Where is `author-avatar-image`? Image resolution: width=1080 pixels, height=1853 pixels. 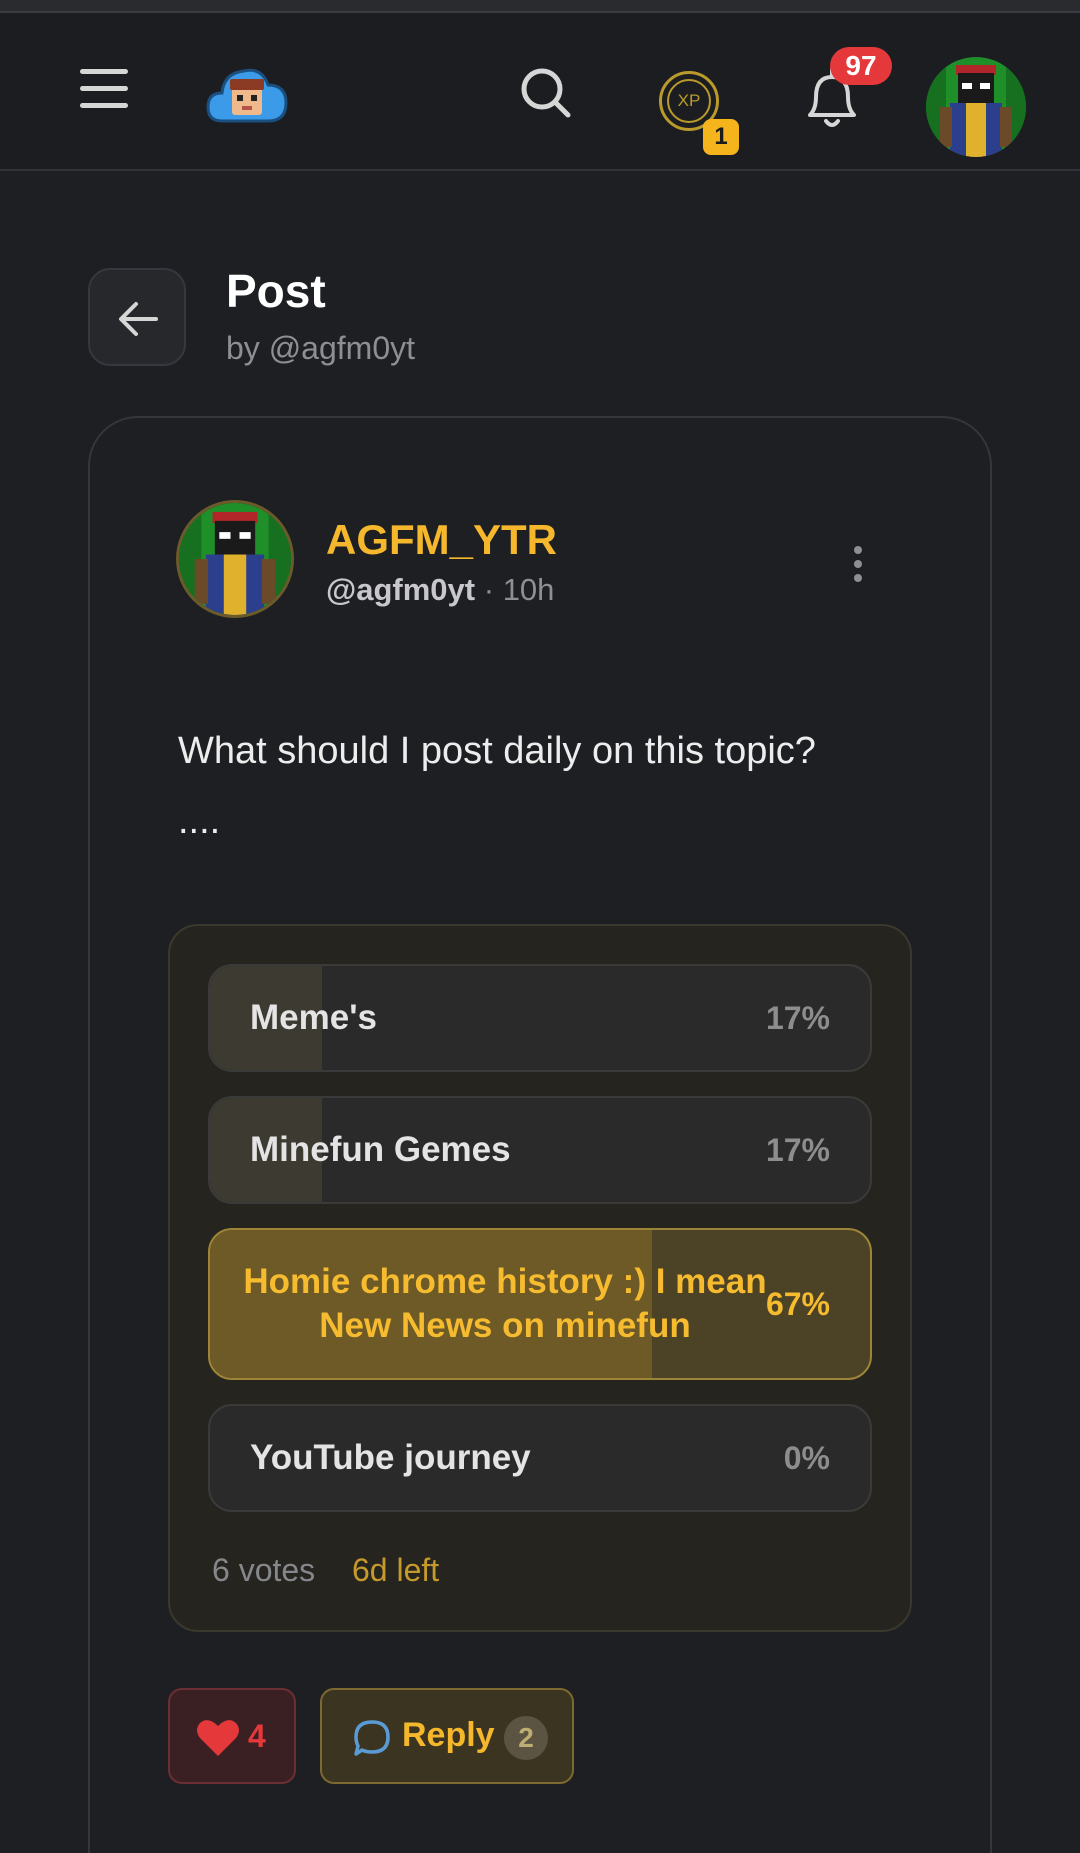
author-avatar-image is located at coordinates (235, 559).